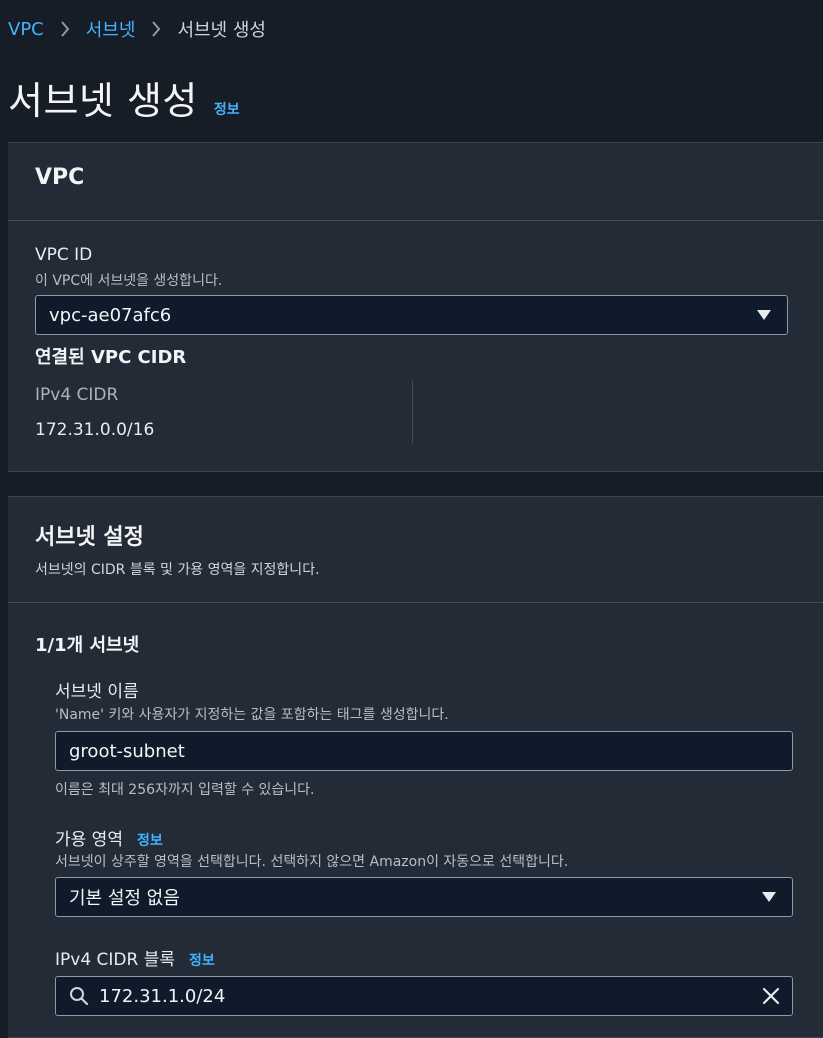 The image size is (823, 1038). Describe the element at coordinates (97, 692) in the screenshot. I see `subnet-name-label: 서브넷 이름` at that location.